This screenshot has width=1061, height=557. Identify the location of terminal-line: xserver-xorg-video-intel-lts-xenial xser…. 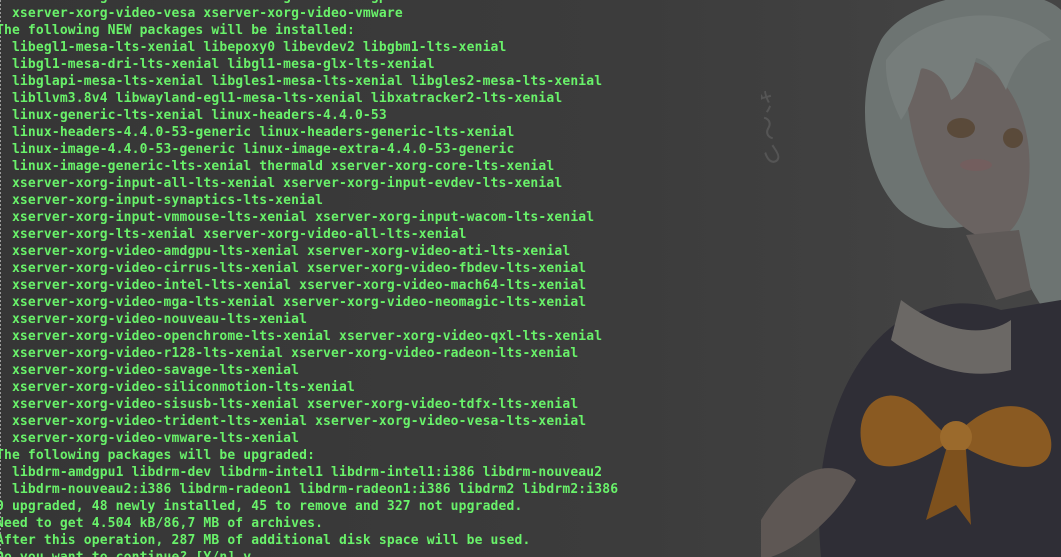
(293, 285).